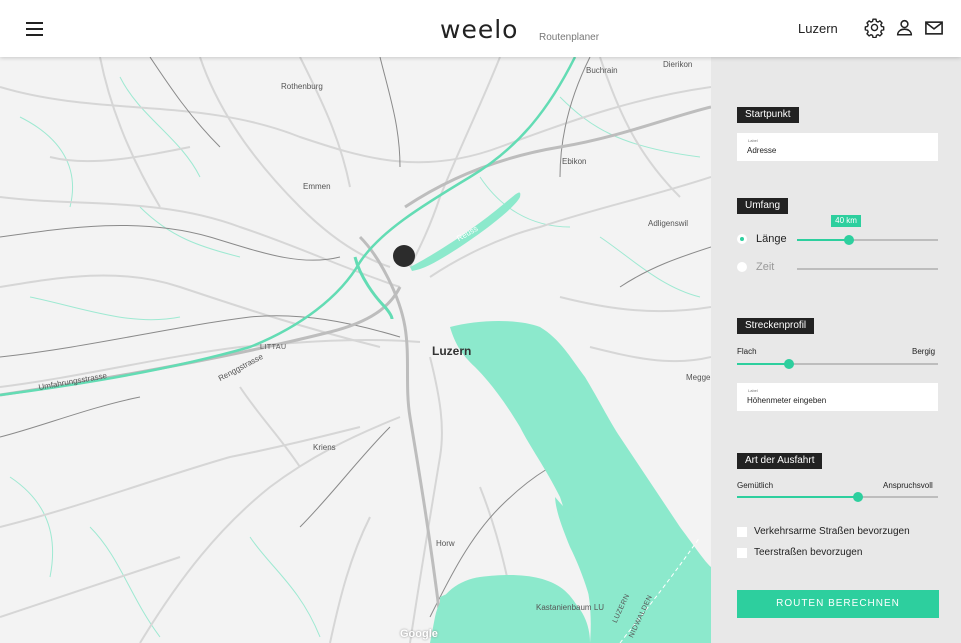  I want to click on top-bar: weelo Routenplaner Luzern, so click(480, 28).